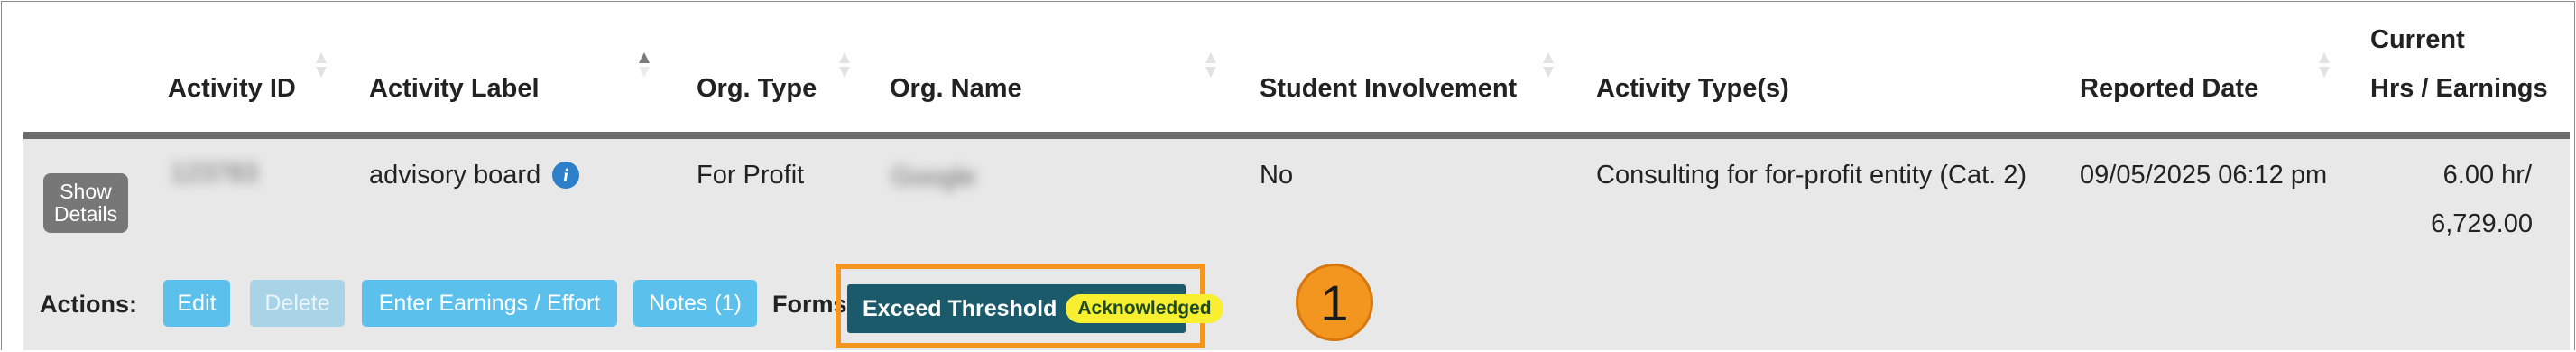 This screenshot has width=2576, height=352. What do you see at coordinates (2459, 89) in the screenshot?
I see `column-header-current-line2: Hrs / Earnings` at bounding box center [2459, 89].